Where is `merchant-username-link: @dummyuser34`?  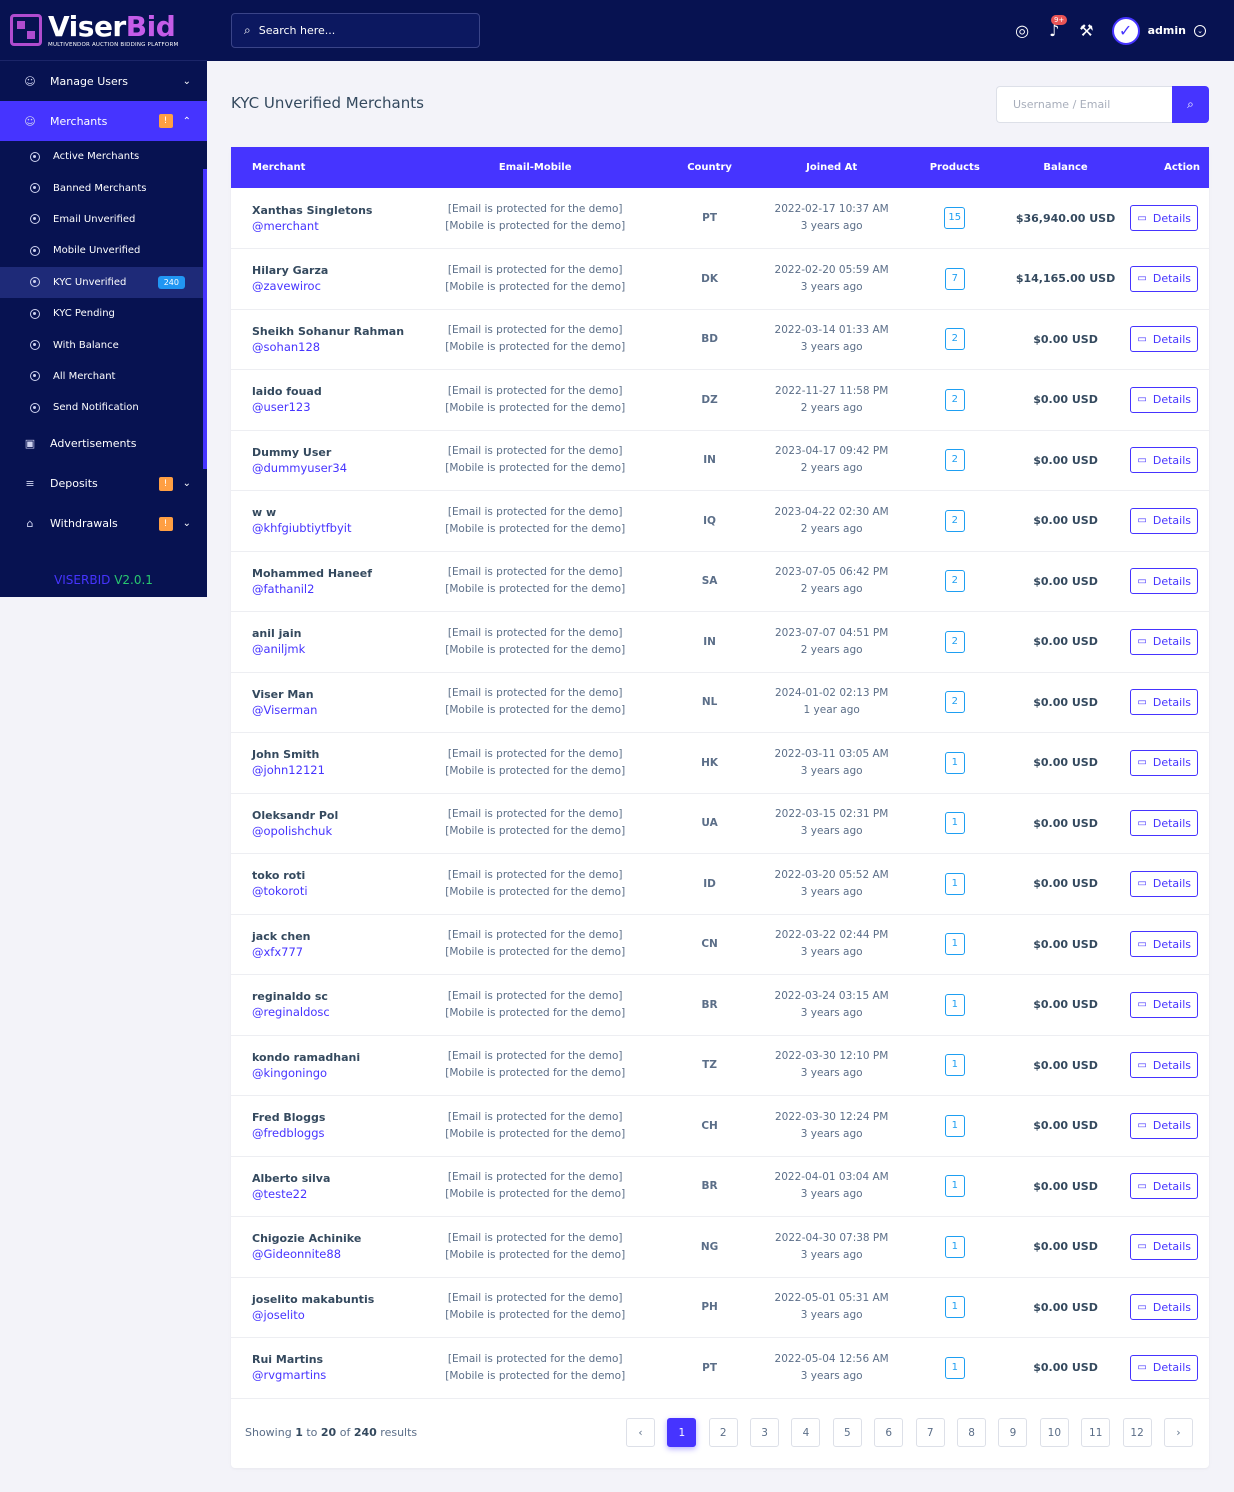 merchant-username-link: @dummyuser34 is located at coordinates (329, 468).